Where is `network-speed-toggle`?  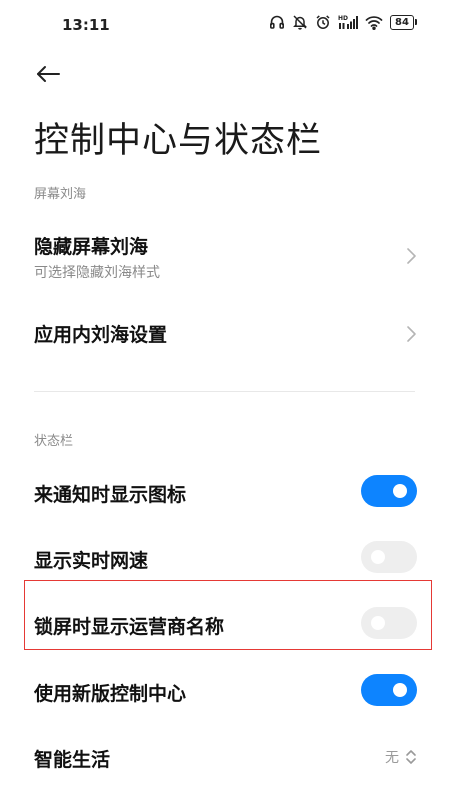 network-speed-toggle is located at coordinates (389, 557).